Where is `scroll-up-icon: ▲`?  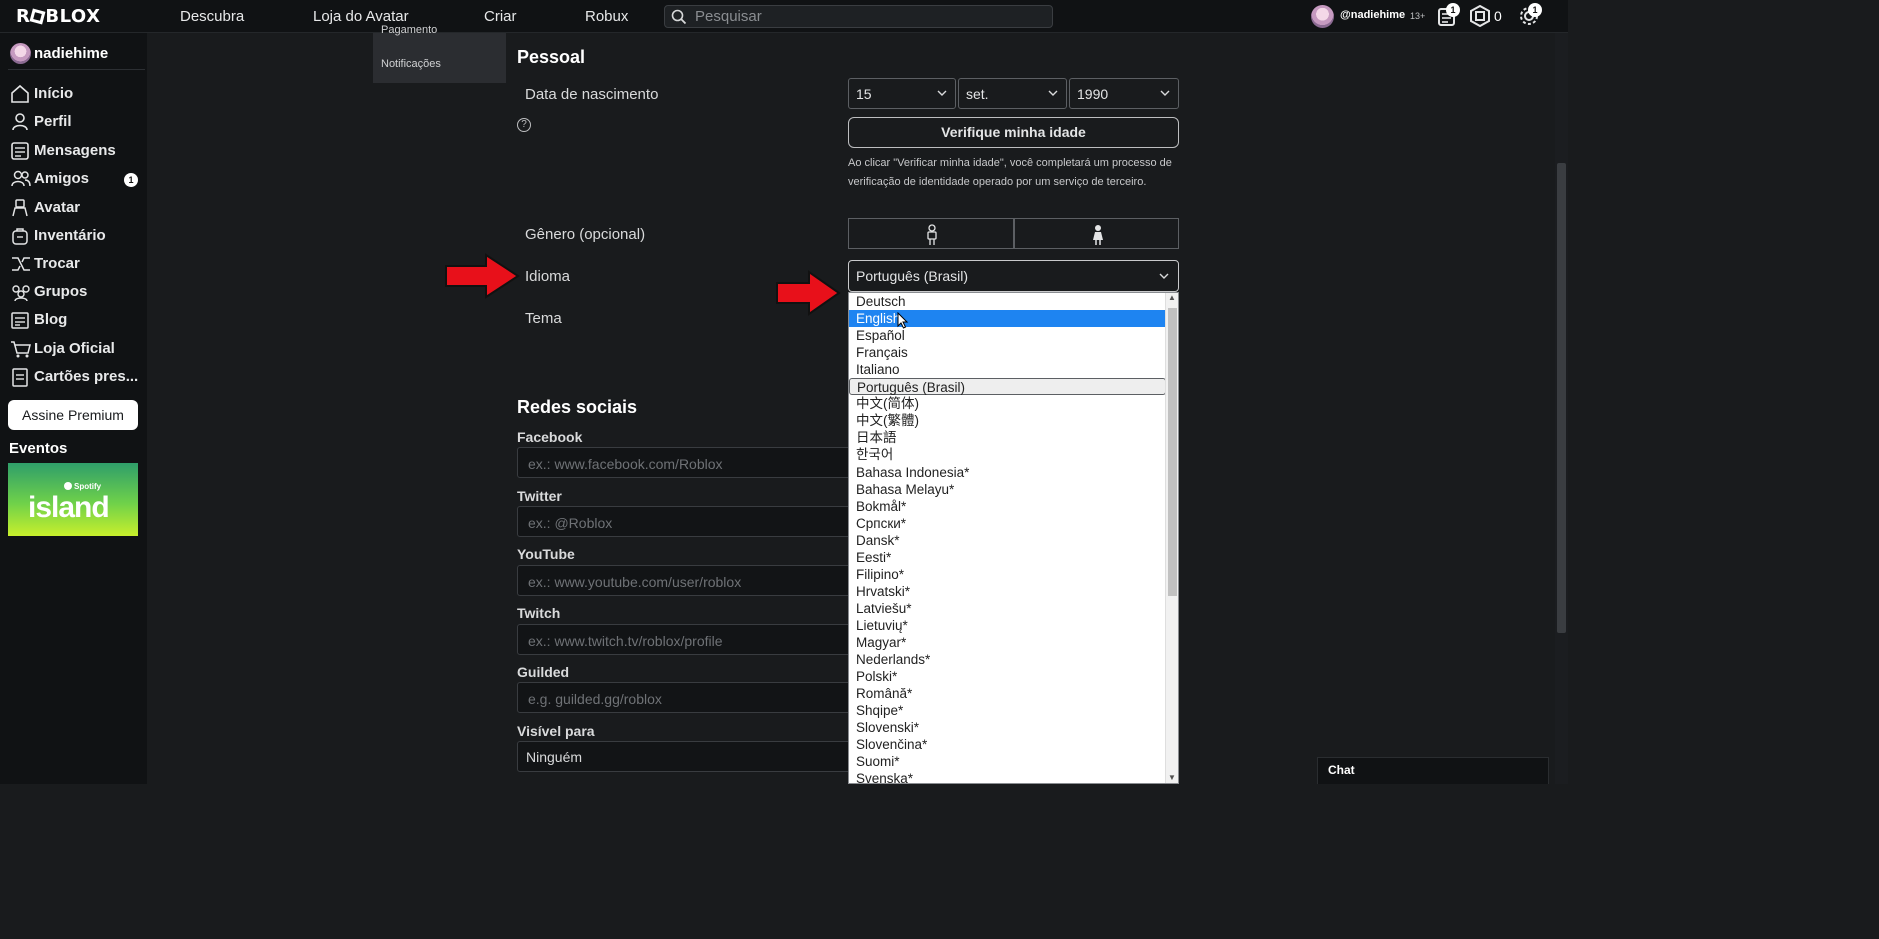
scroll-up-icon: ▲ is located at coordinates (1172, 297).